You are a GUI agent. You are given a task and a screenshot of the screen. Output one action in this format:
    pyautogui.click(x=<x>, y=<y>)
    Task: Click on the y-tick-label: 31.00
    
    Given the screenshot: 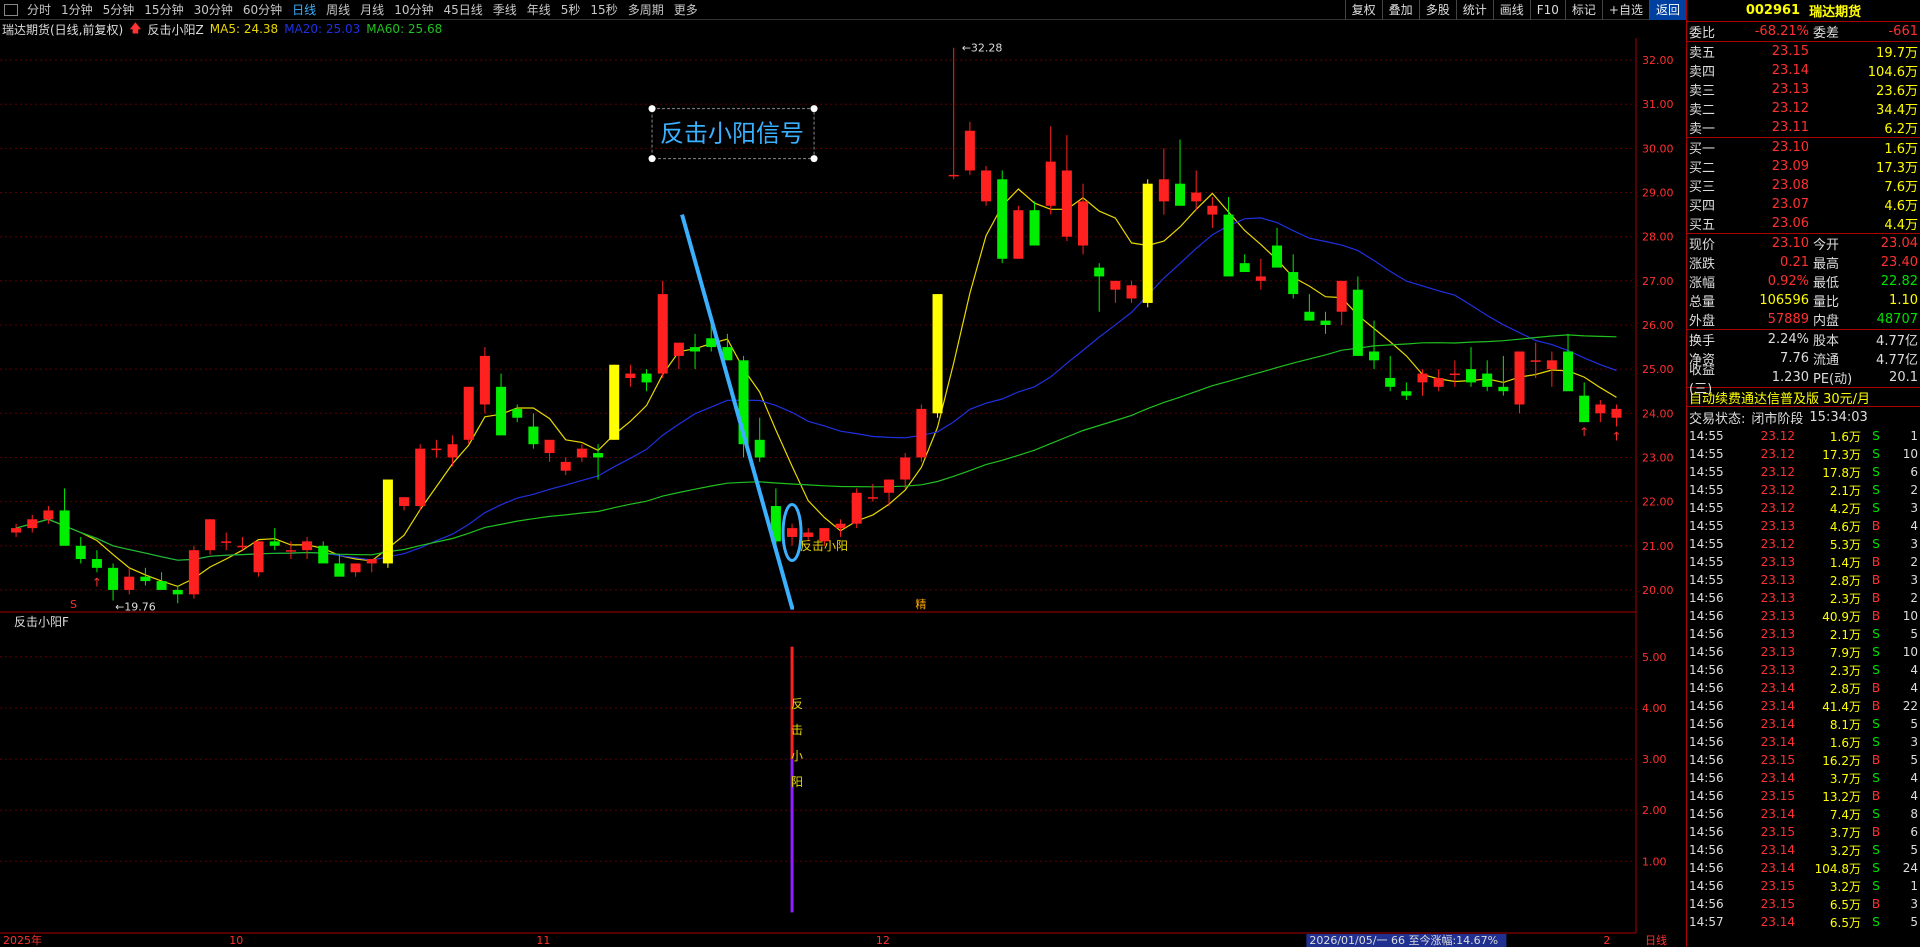 What is the action you would take?
    pyautogui.click(x=1658, y=104)
    